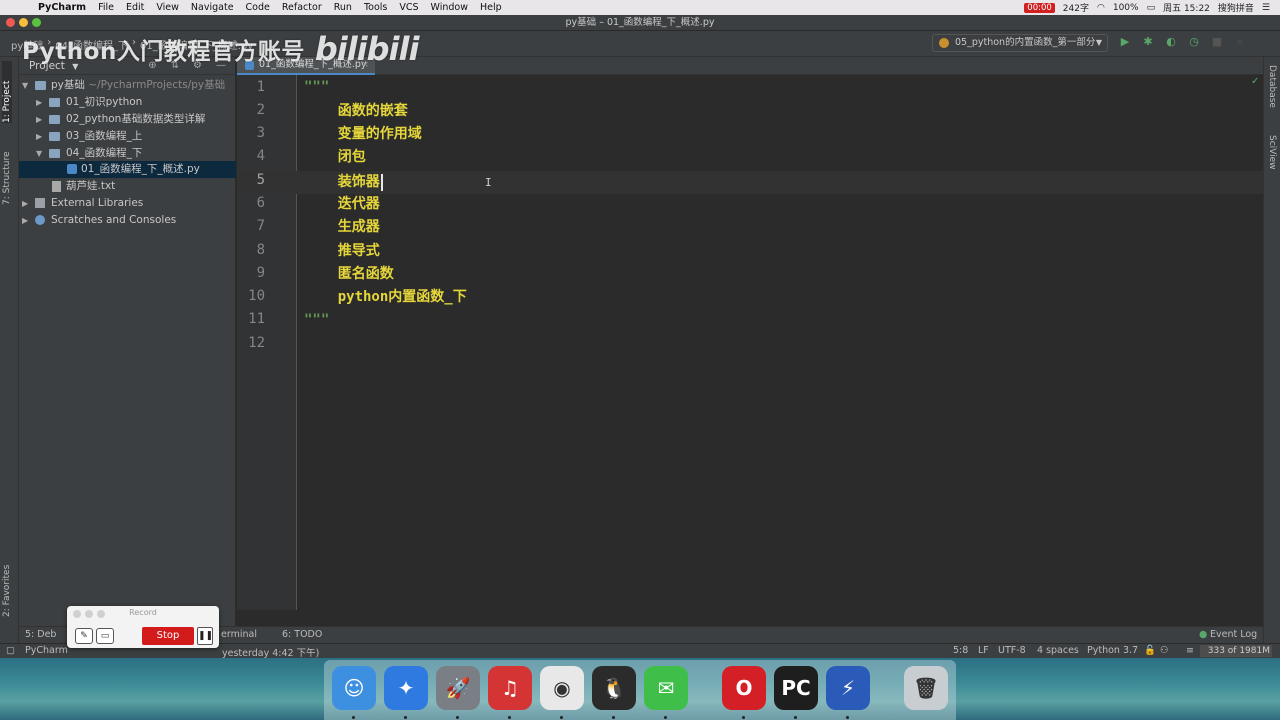  What do you see at coordinates (40, 634) in the screenshot?
I see `tab-debug: 5: Deb` at bounding box center [40, 634].